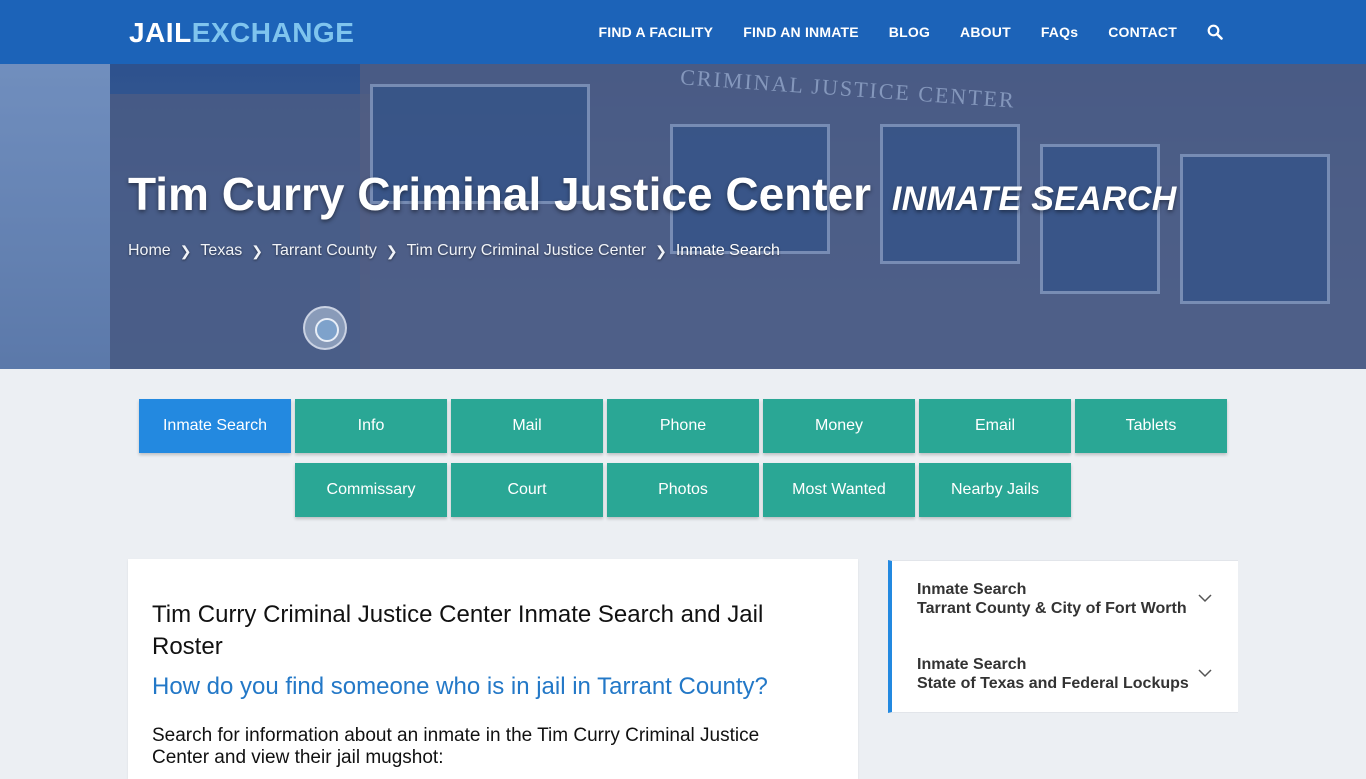  Describe the element at coordinates (1053, 683) in the screenshot. I see `accordion-label-line2: State of Texas and Federal Lockups` at that location.